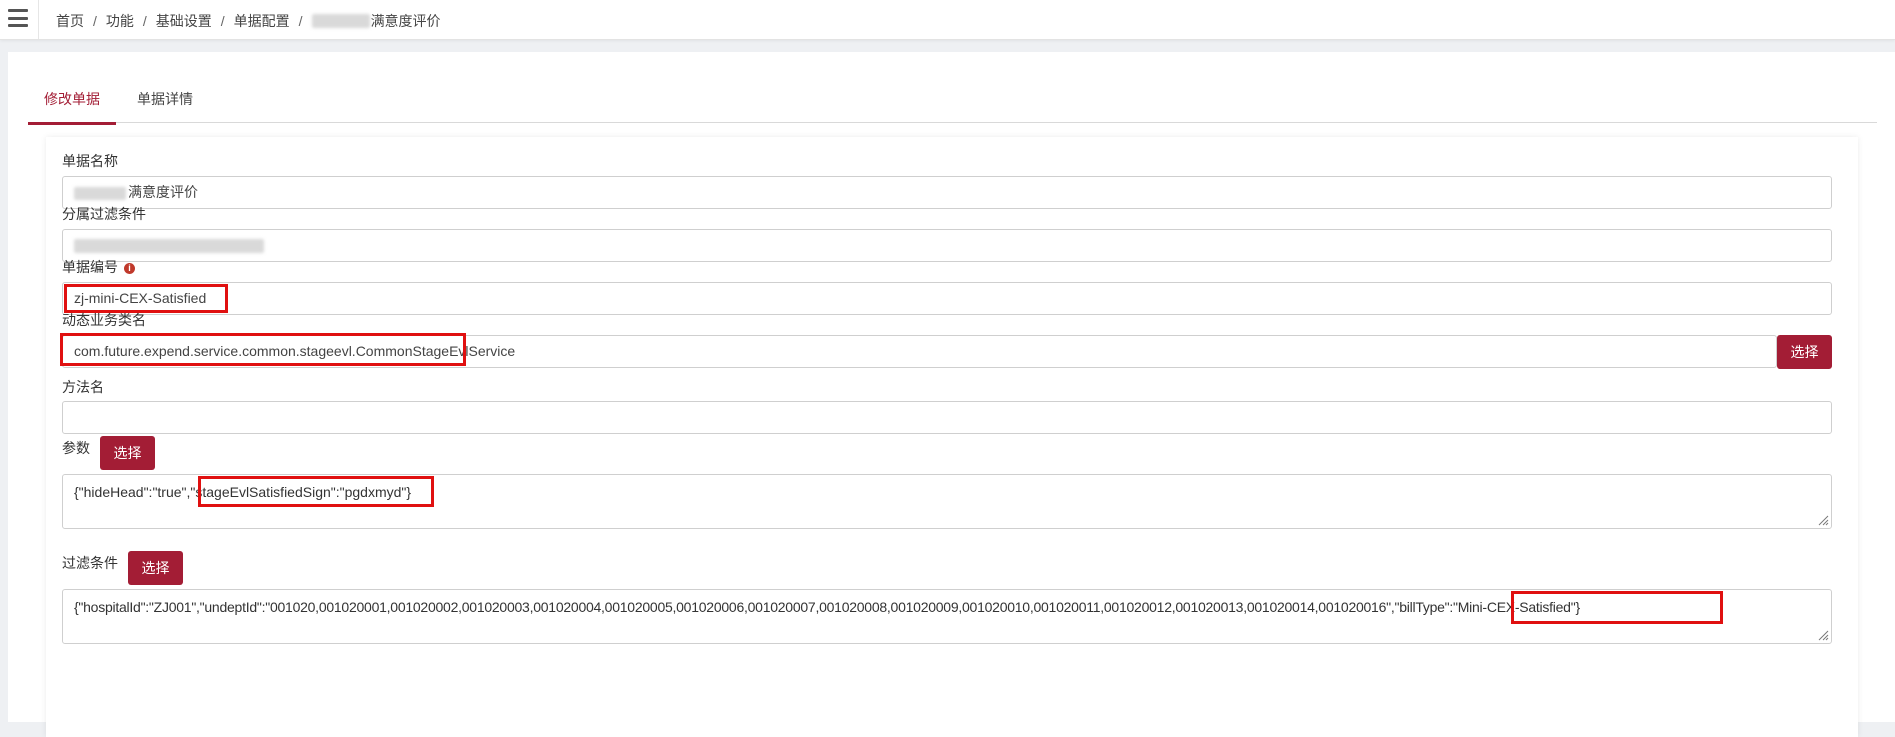  What do you see at coordinates (18, 18) in the screenshot?
I see `menu-toggle-icon` at bounding box center [18, 18].